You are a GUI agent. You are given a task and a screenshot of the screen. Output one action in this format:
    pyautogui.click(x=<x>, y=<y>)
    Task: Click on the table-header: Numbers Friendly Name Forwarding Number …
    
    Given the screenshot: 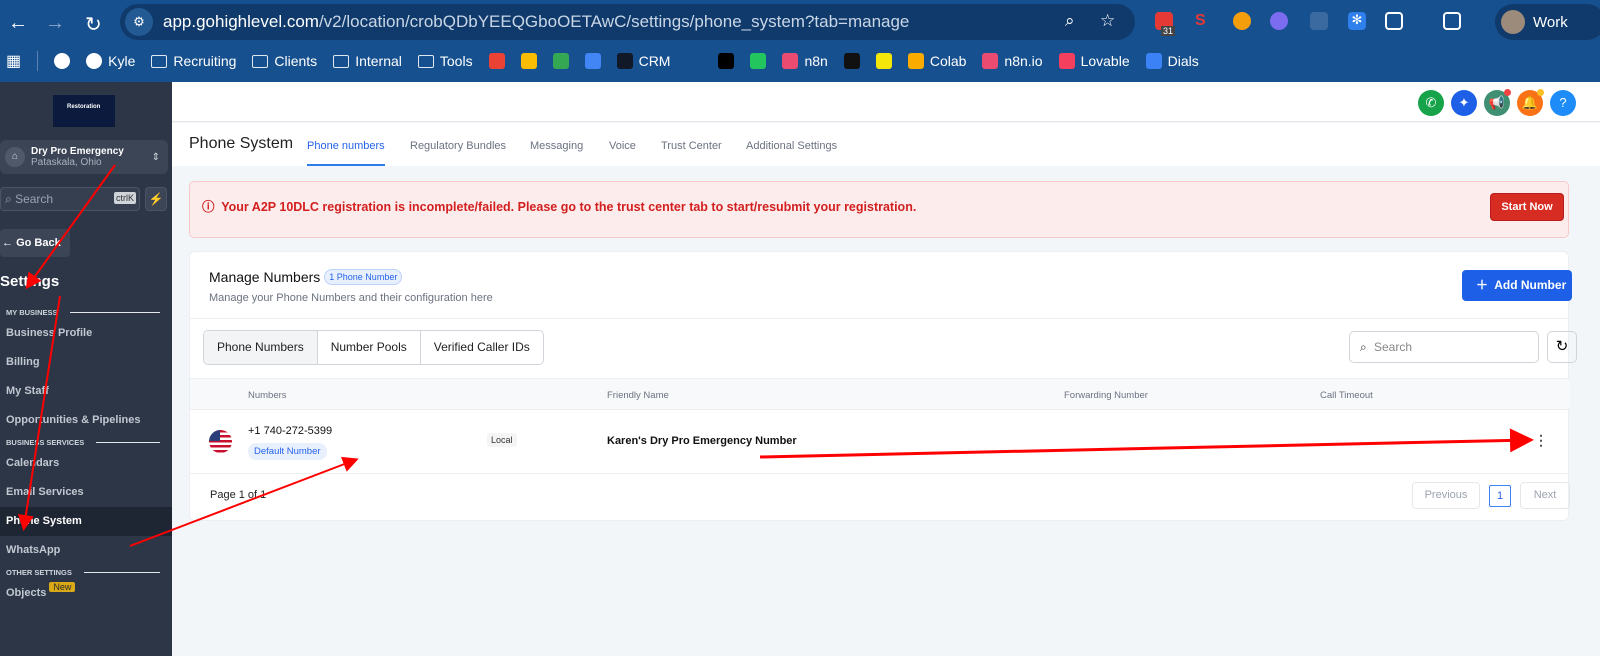 What is the action you would take?
    pyautogui.click(x=880, y=394)
    